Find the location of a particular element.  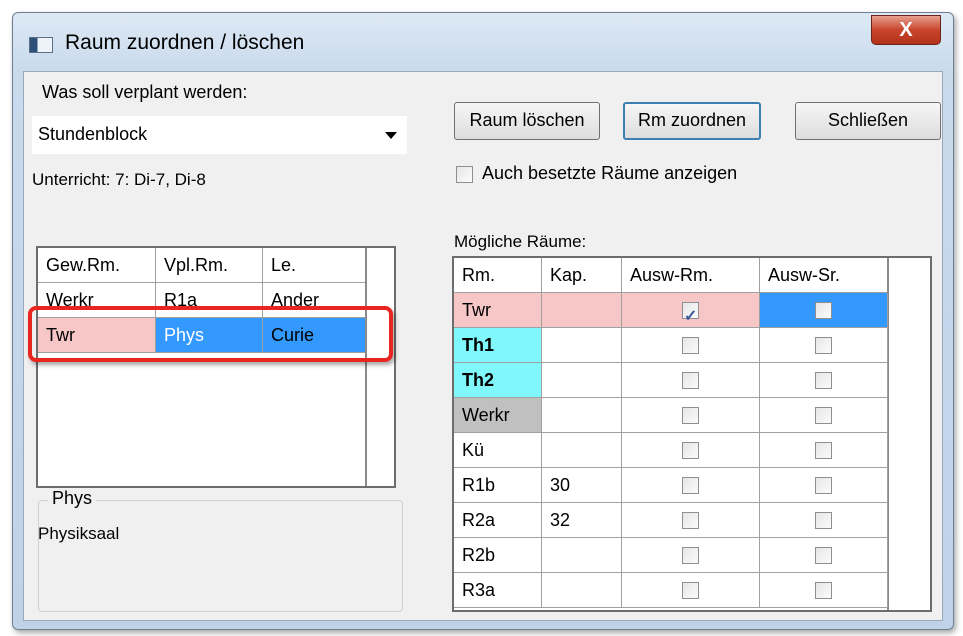

title-bar: Raum zuordnen / löschen X is located at coordinates (483, 43).